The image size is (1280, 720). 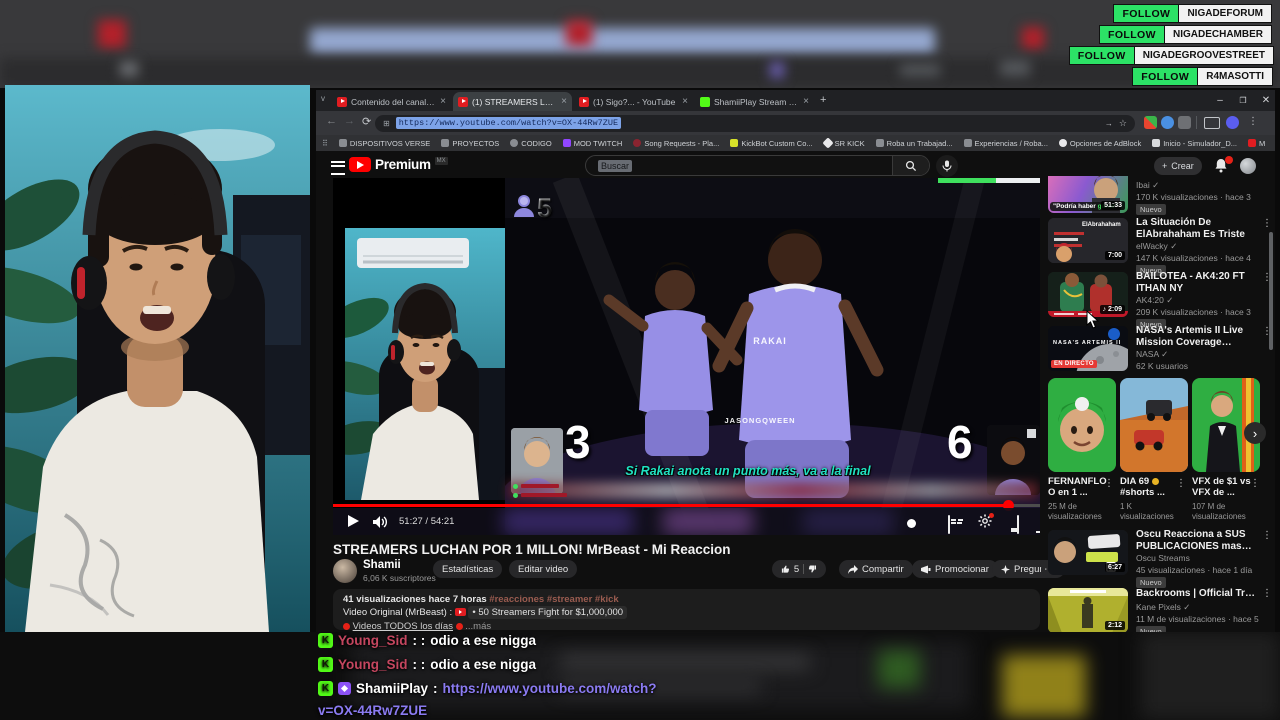 I want to click on video-title: Backrooms | Official Trailer HD, so click(x=1198, y=594).